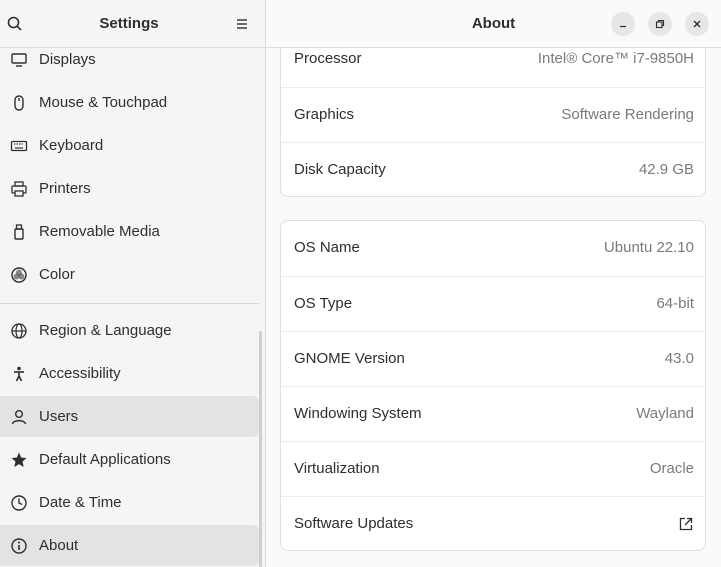 This screenshot has height=567, width=721. Describe the element at coordinates (493, 114) in the screenshot. I see `info-row-graphics: Graphics Software Rendering` at that location.